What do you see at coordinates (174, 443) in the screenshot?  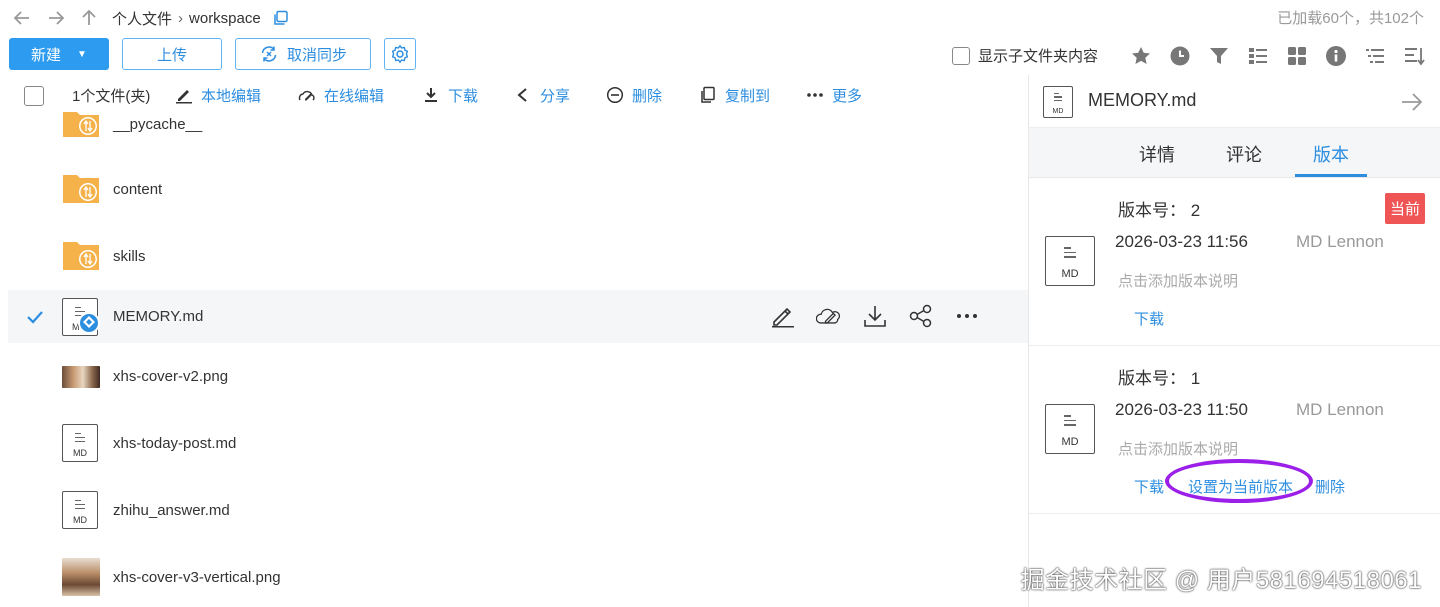 I see `file-name: xhs-today-post.md` at bounding box center [174, 443].